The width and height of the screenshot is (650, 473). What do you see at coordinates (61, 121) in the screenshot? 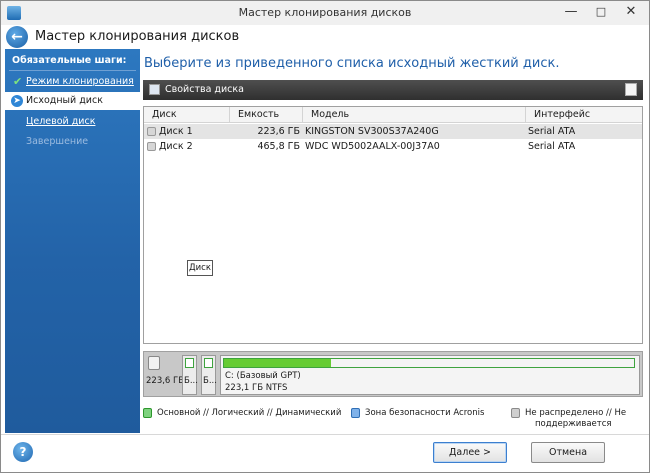
I see `sidebar-item-label: Целевой диск` at bounding box center [61, 121].